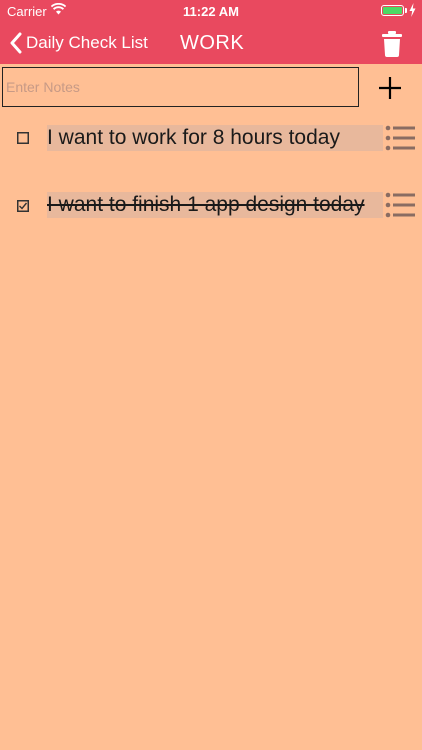  I want to click on list-item: I want to finish 1 app design today, so click(211, 212).